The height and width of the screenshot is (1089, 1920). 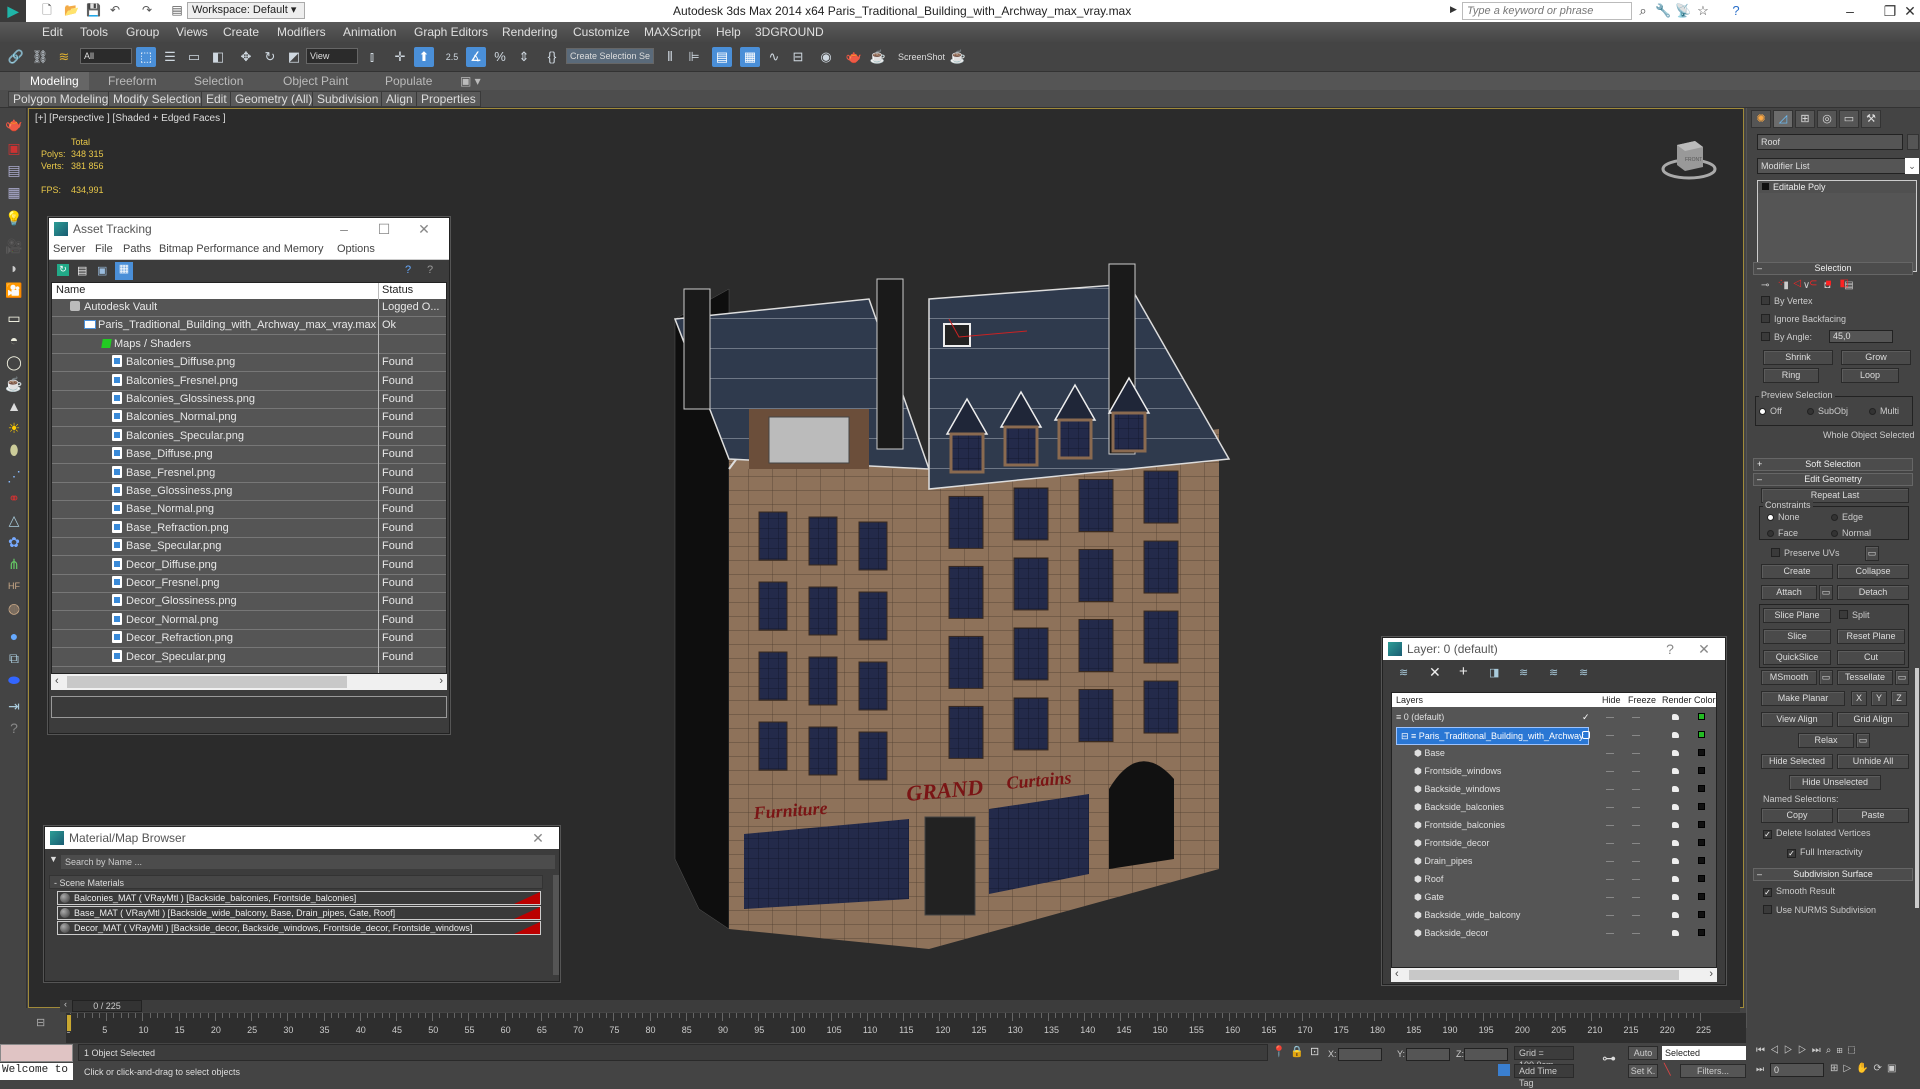 I want to click on layer-row: ⬢ Backside_balconies, so click(x=1554, y=808).